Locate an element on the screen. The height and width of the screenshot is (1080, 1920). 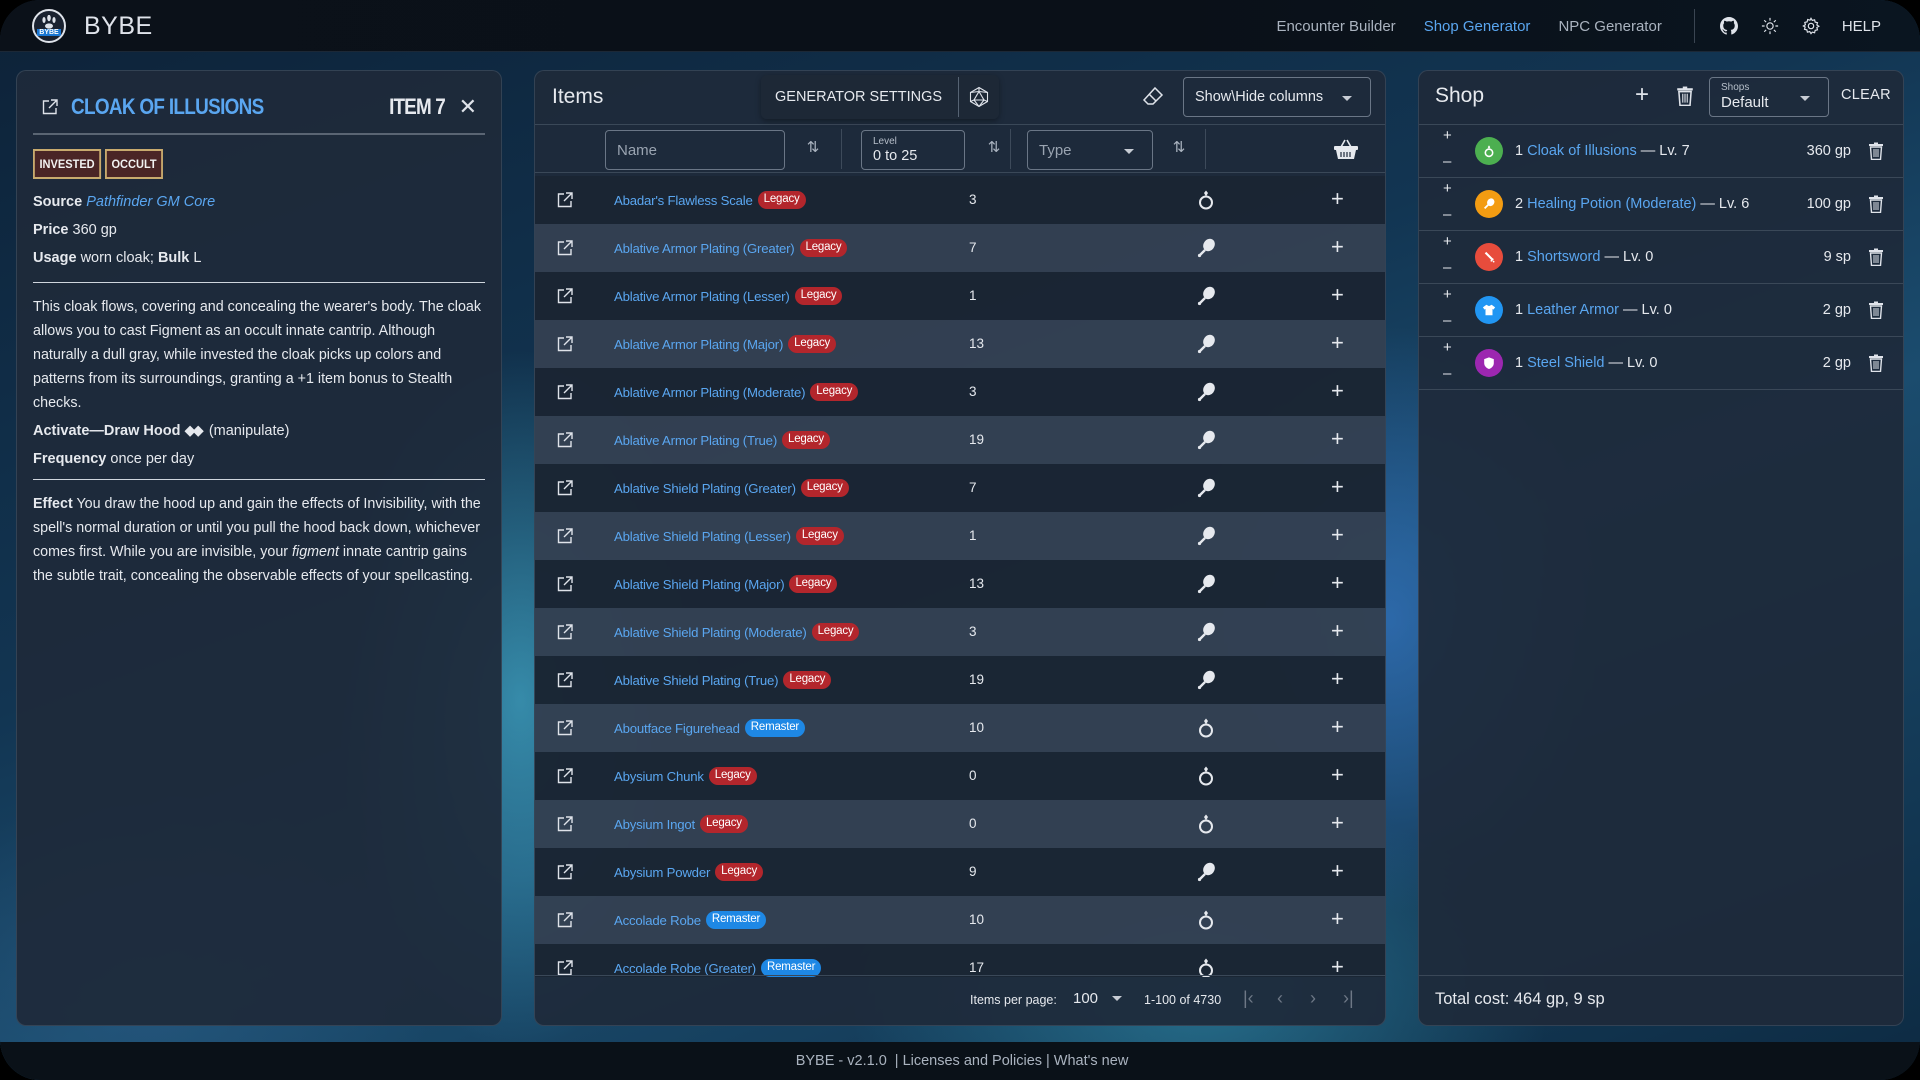
item-name-link: Ablative Armor Plating (Moderate) is located at coordinates (709, 392).